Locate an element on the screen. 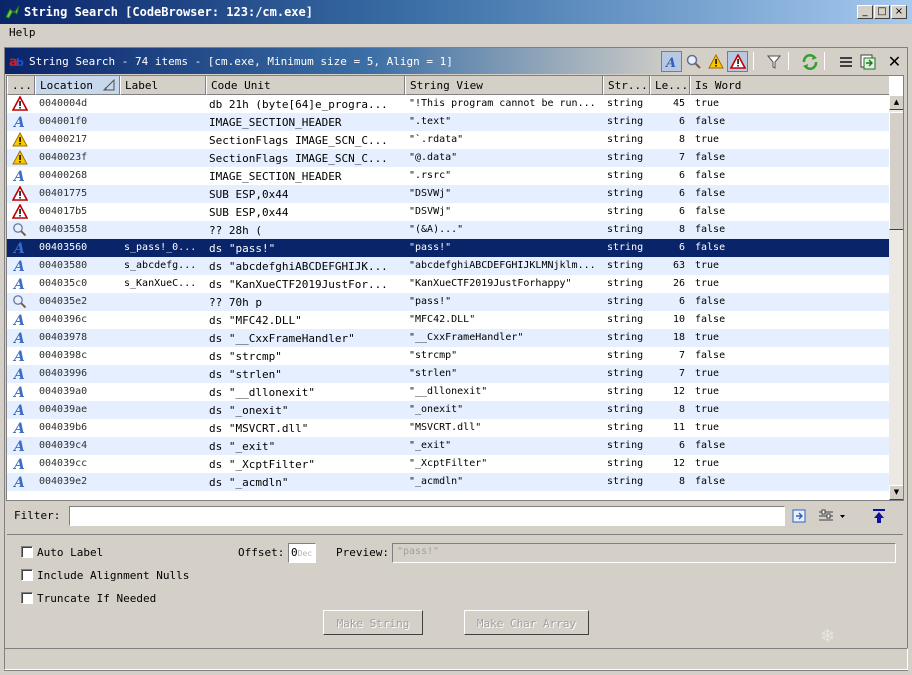 Image resolution: width=912 pixels, height=675 pixels. filter-label: Filter: is located at coordinates (37, 515).